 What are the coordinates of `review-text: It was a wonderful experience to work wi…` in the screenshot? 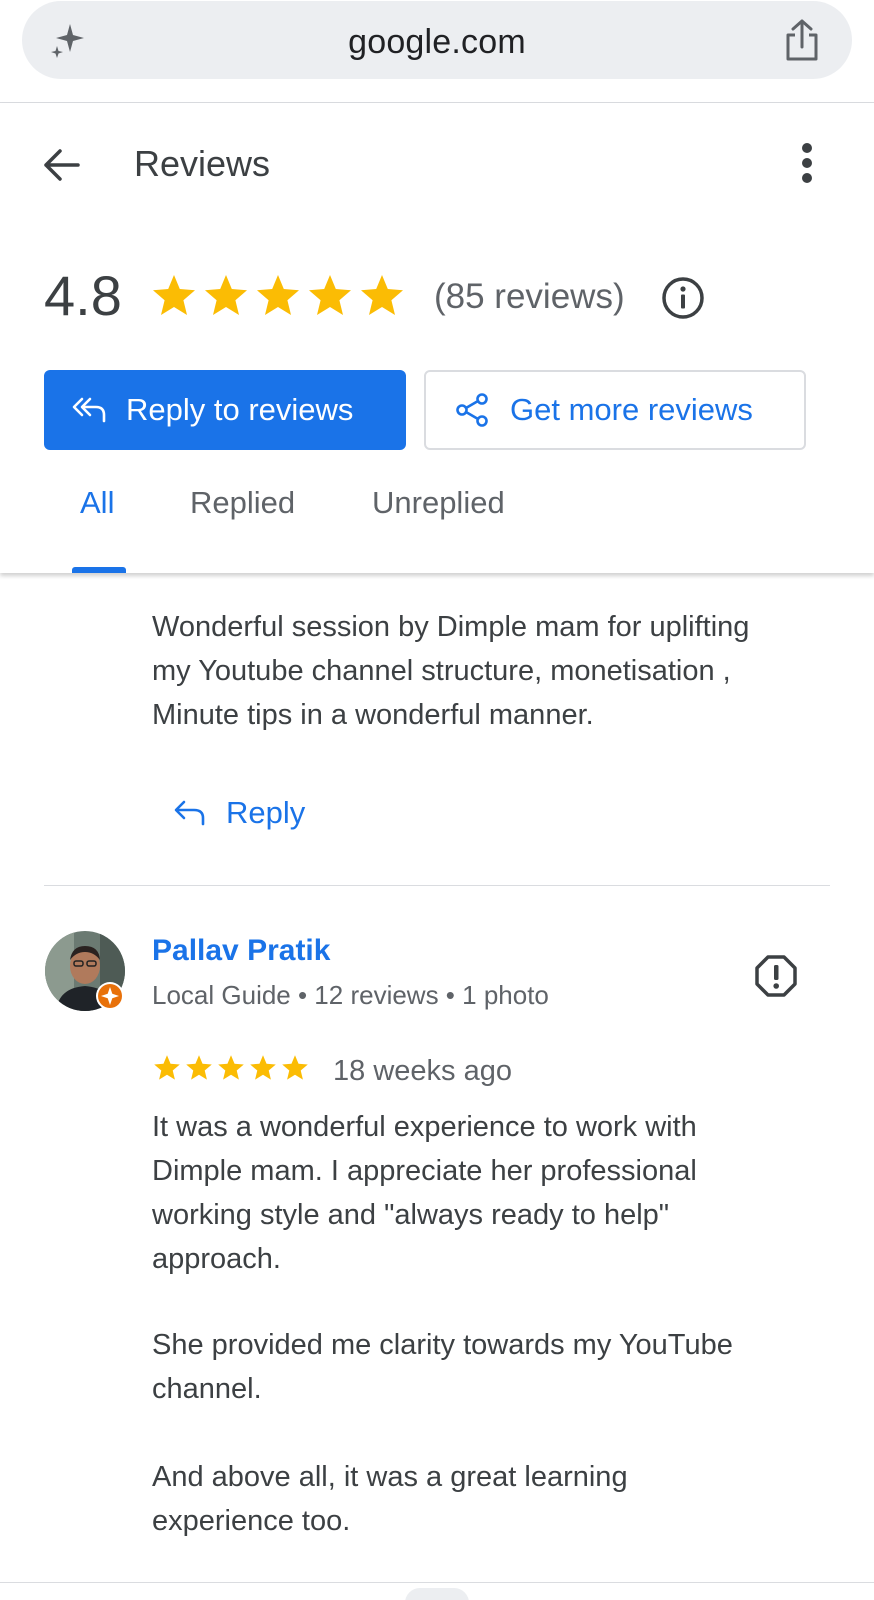 It's located at (424, 1193).